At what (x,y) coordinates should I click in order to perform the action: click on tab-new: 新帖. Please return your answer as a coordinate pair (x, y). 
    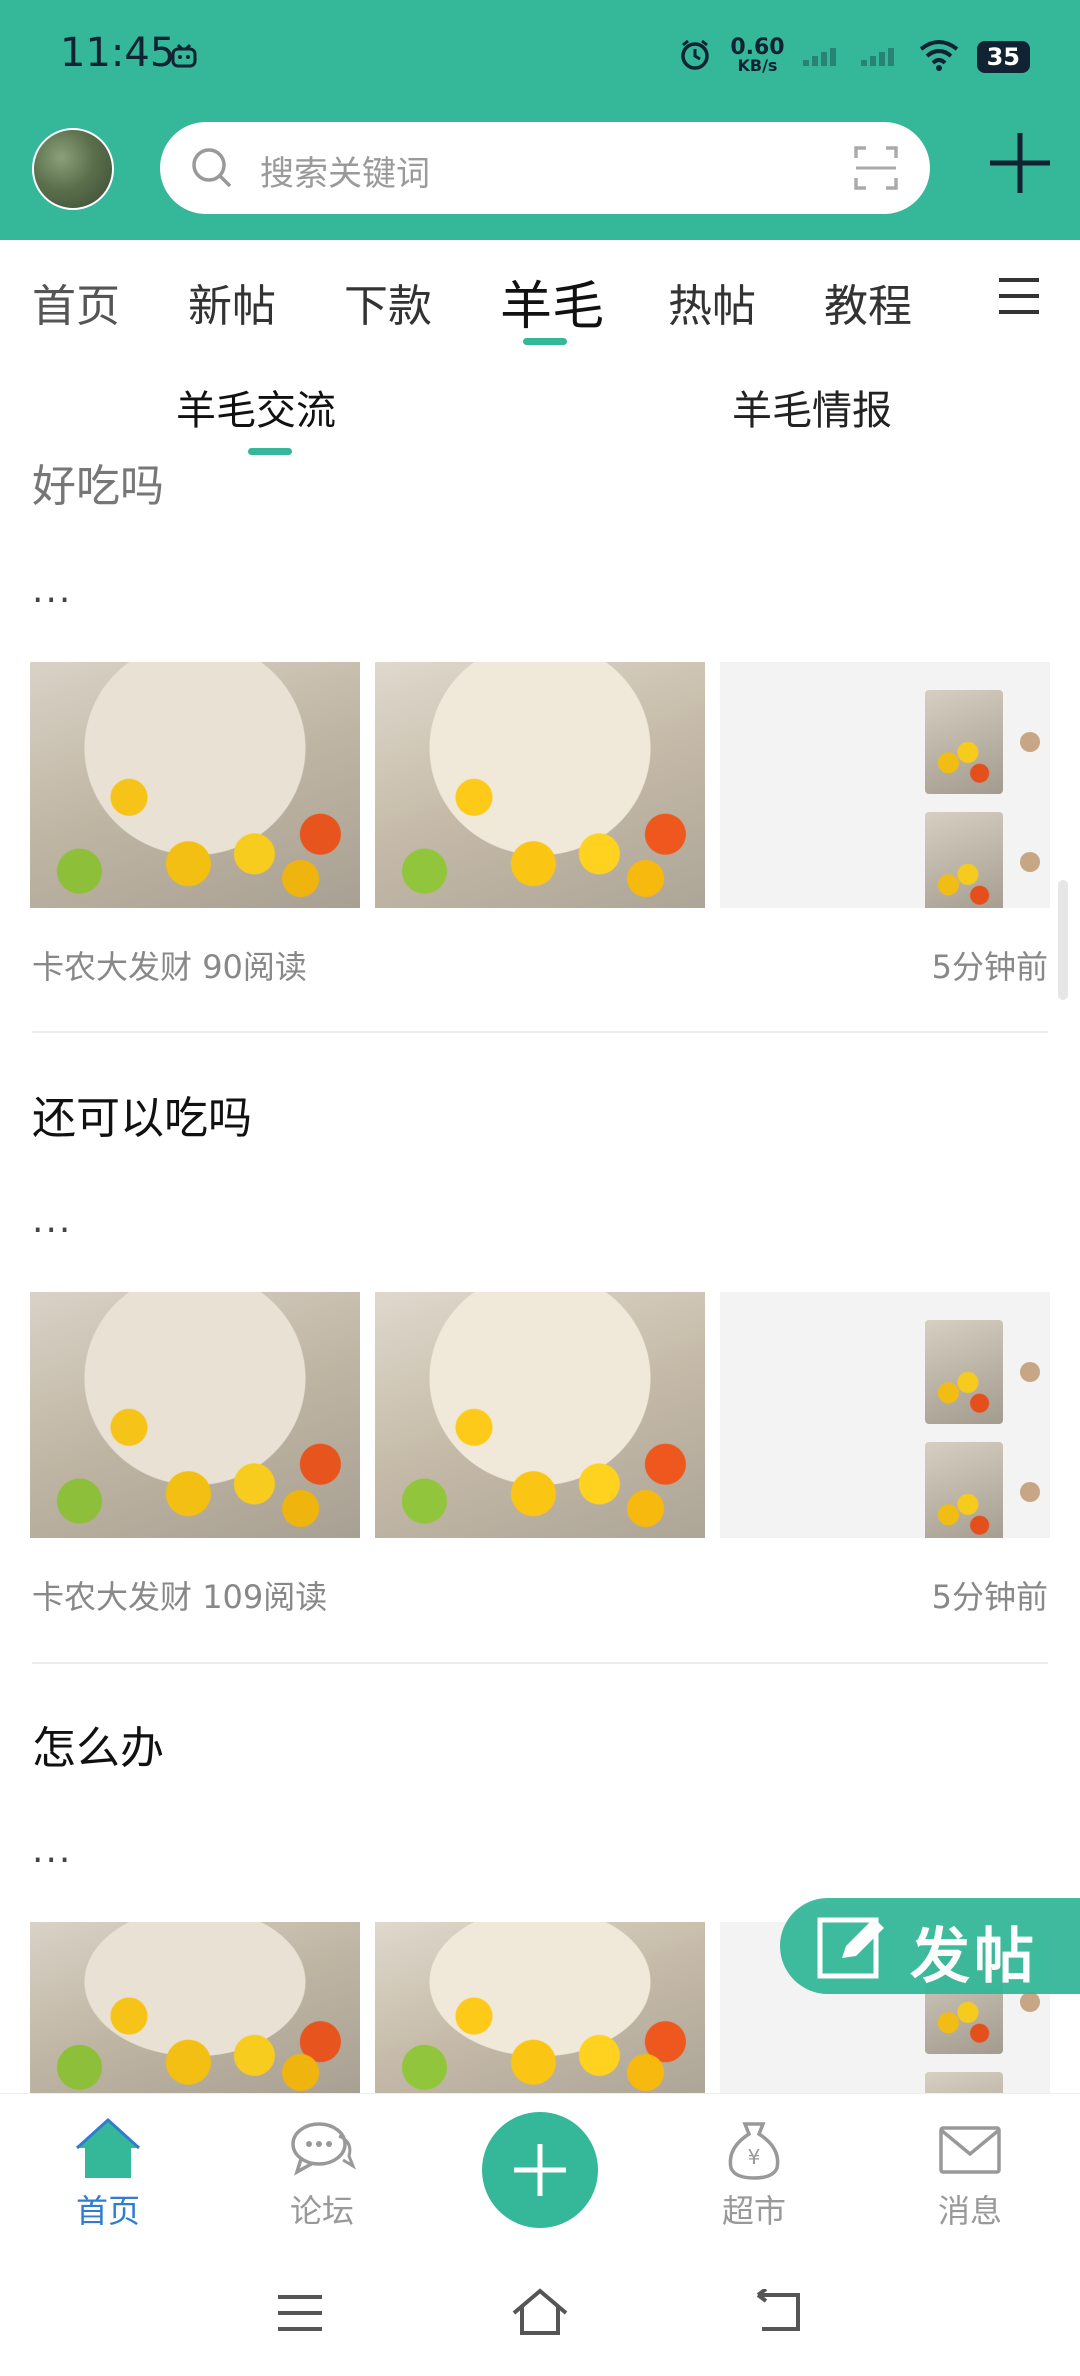
    Looking at the image, I should click on (232, 302).